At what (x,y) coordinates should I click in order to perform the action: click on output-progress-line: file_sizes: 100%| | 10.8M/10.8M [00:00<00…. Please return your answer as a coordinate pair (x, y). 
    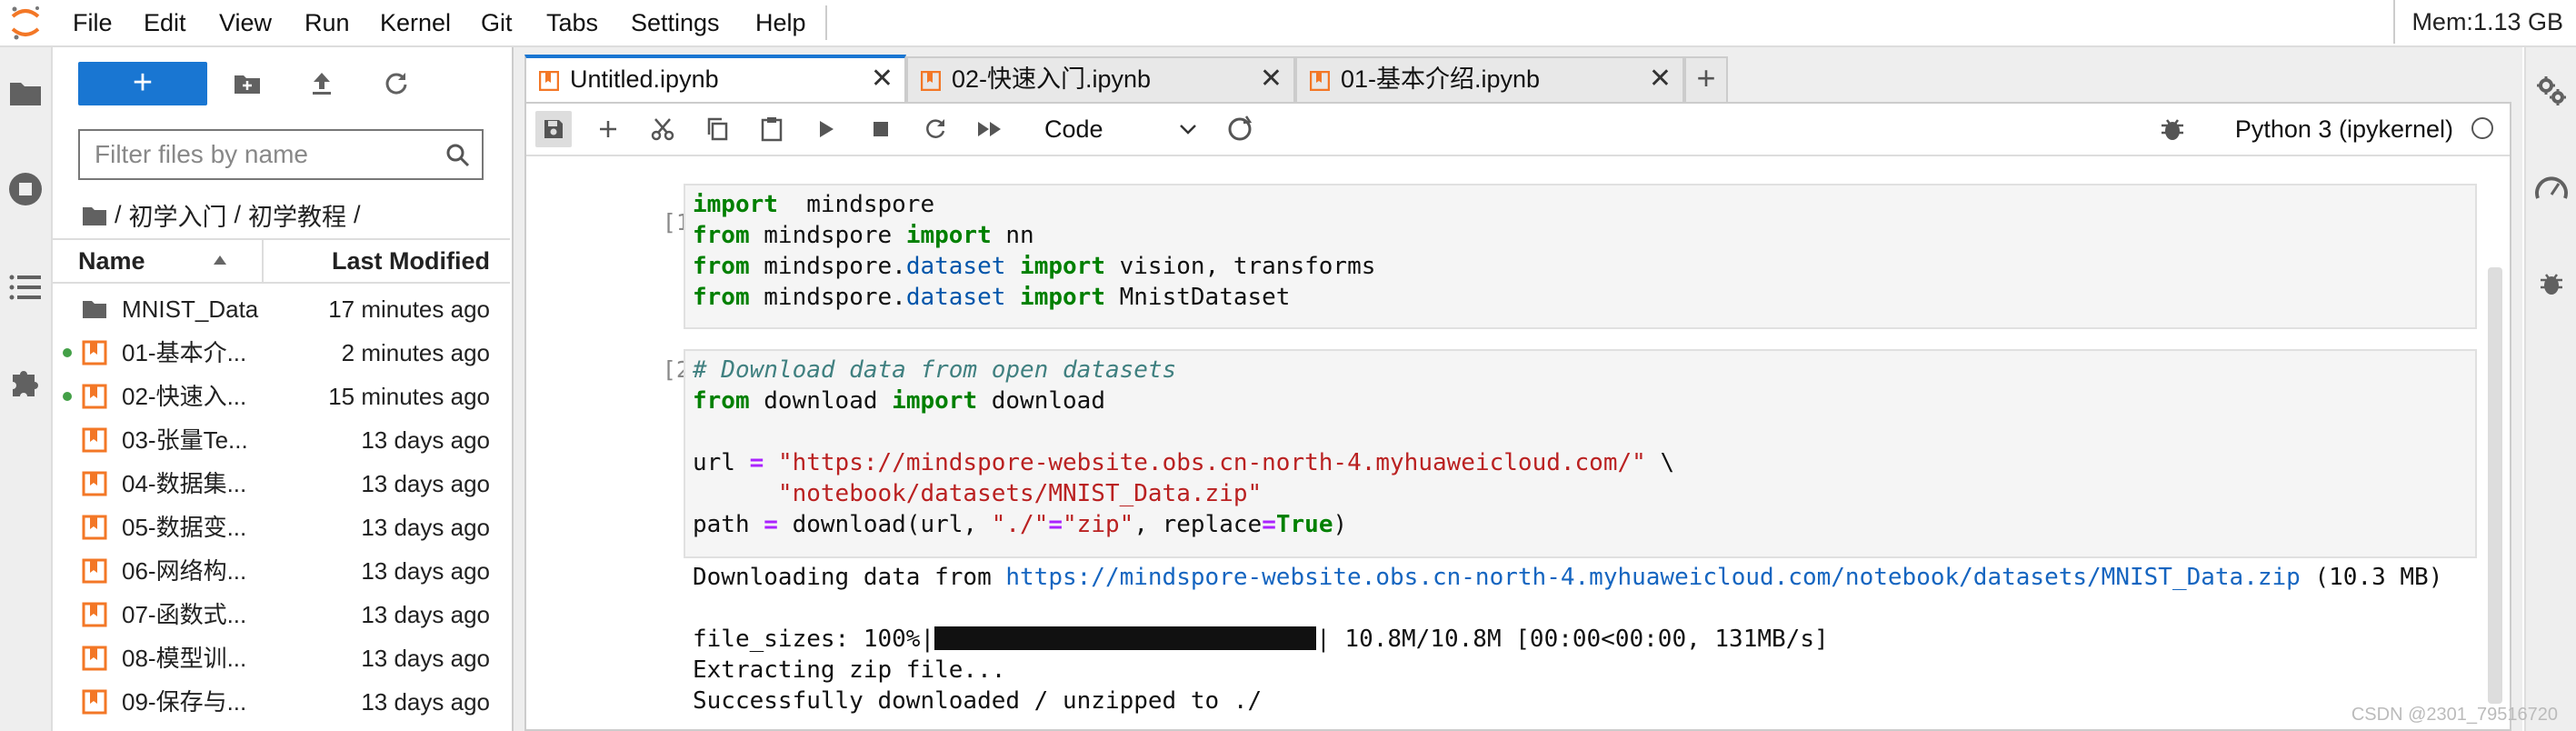
    Looking at the image, I should click on (1261, 639).